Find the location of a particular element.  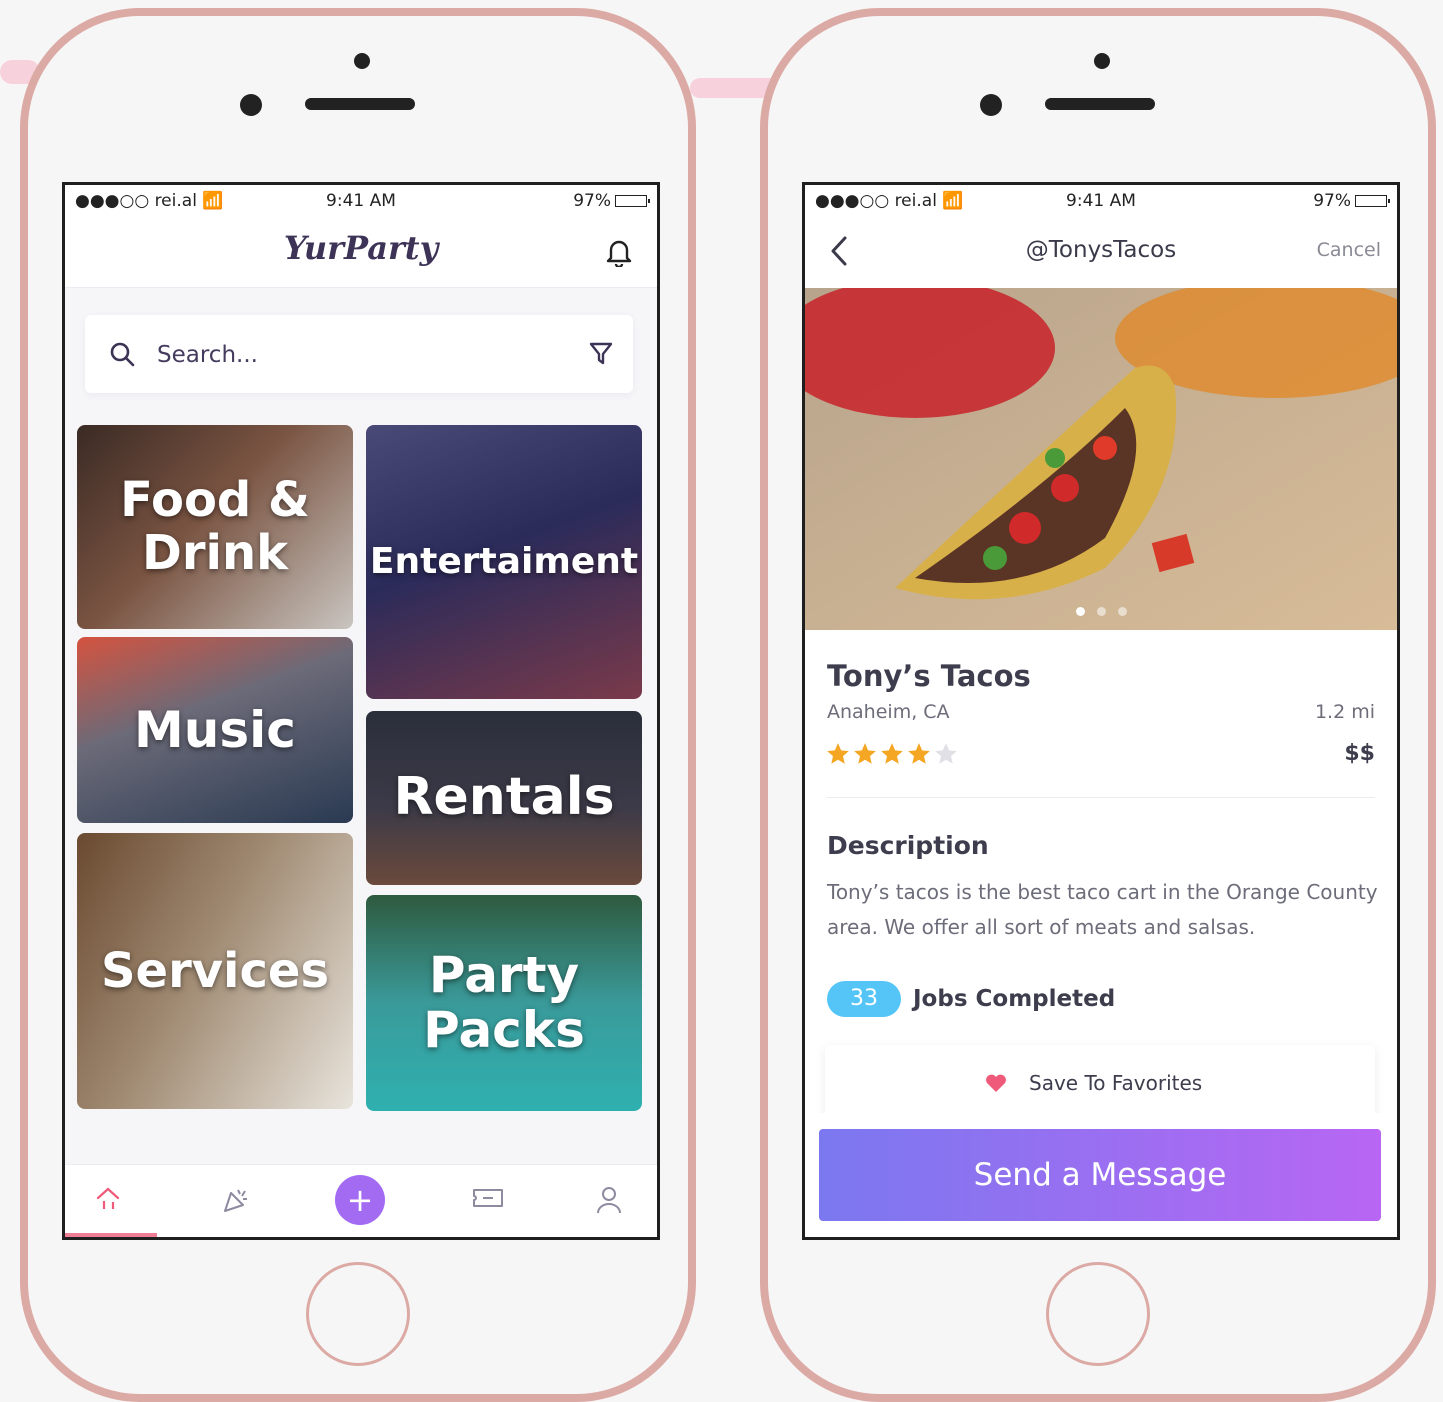

rating-stars is located at coordinates (892, 754).